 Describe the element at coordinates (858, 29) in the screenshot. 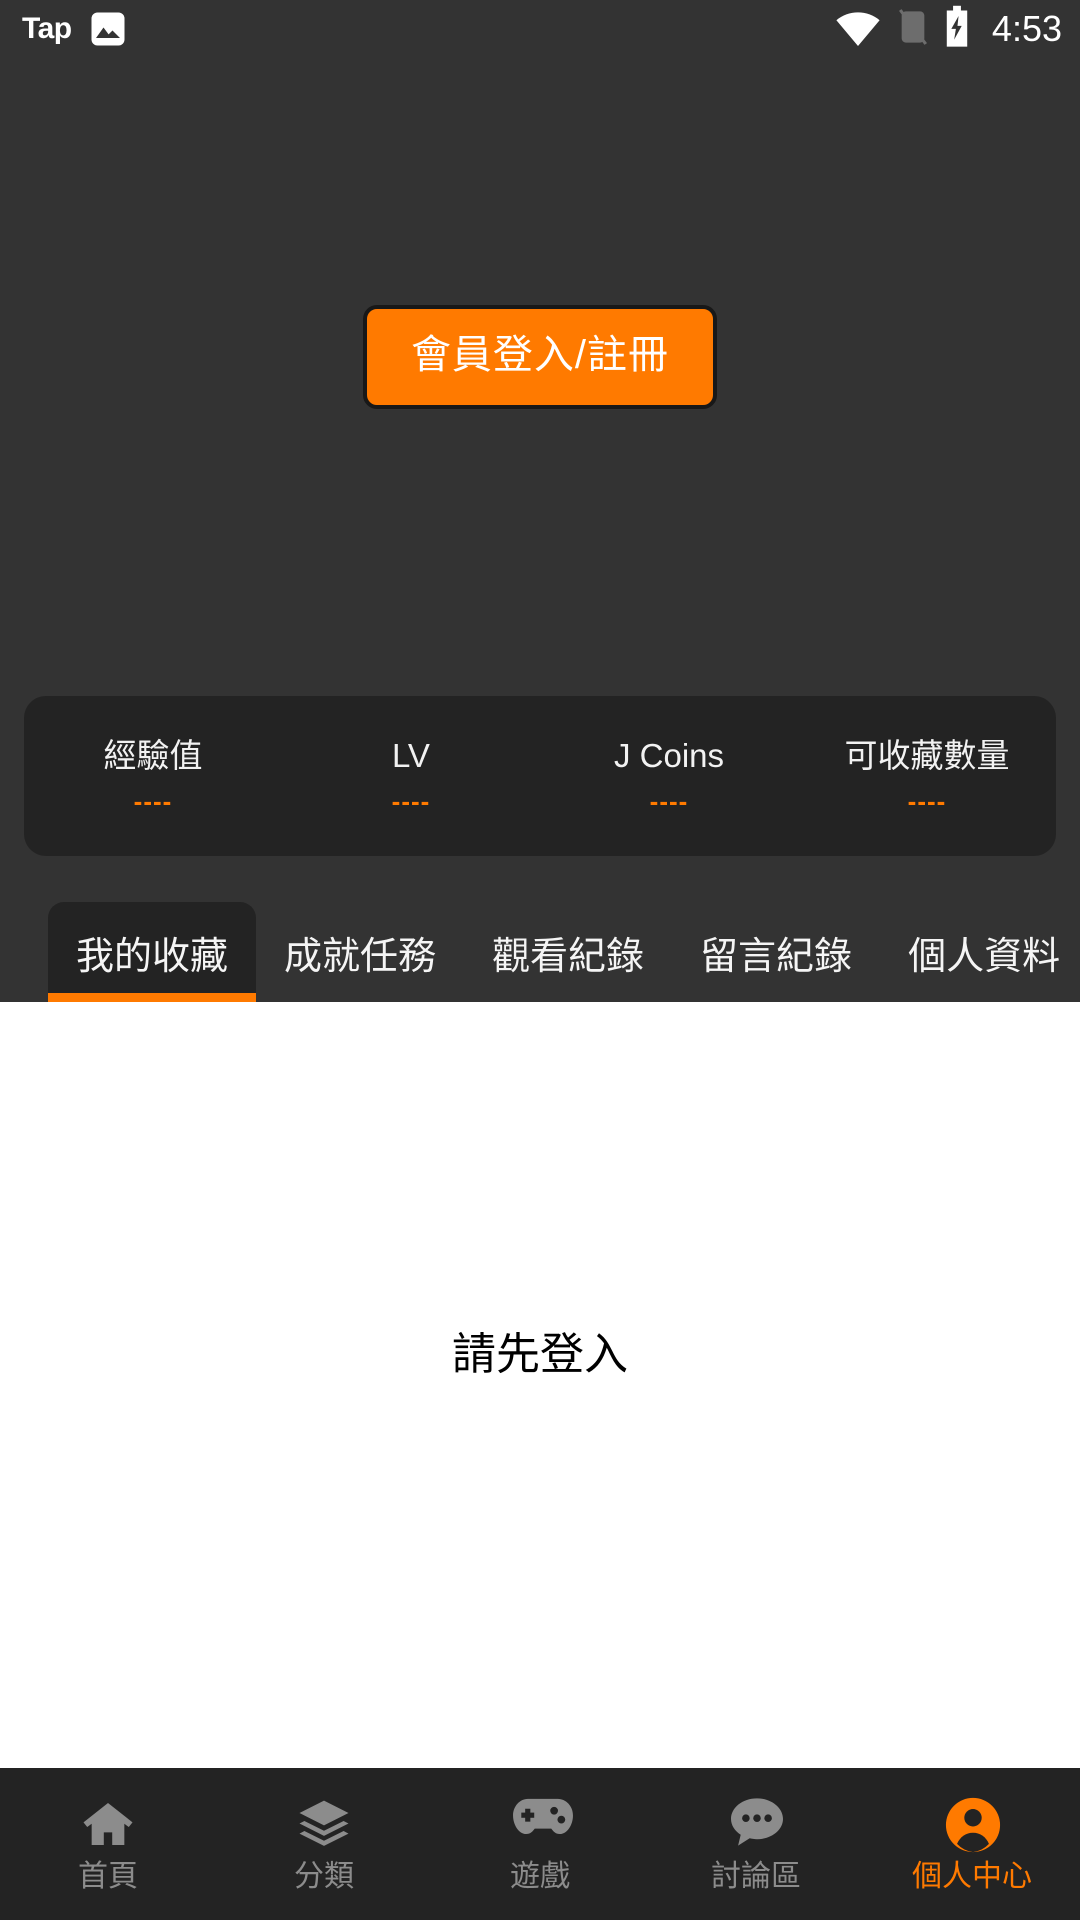

I see `wifi-icon` at that location.